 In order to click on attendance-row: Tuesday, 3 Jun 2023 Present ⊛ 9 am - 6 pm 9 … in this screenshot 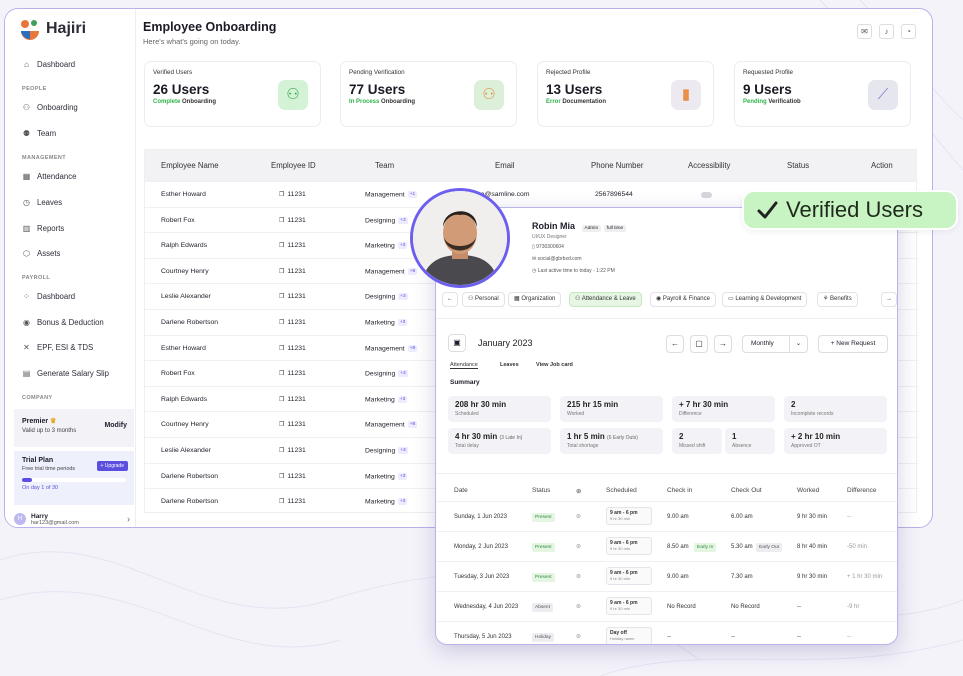, I will do `click(666, 576)`.